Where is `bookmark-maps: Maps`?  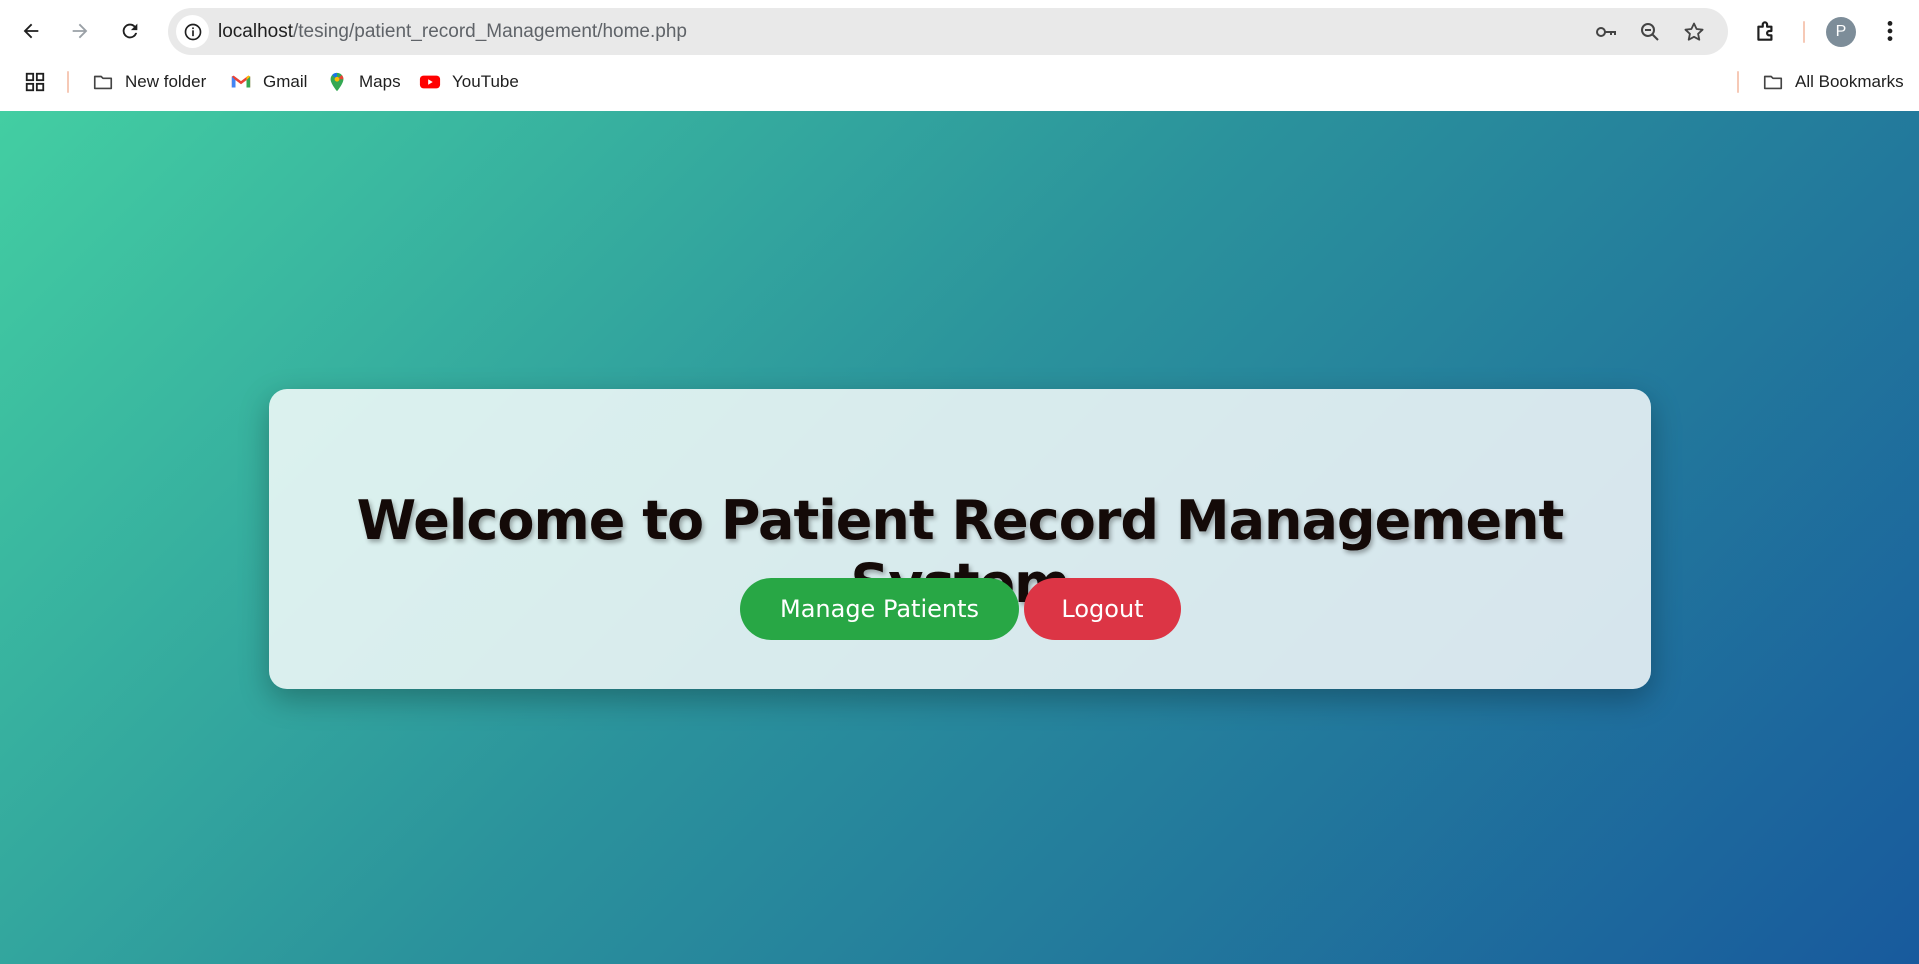 bookmark-maps: Maps is located at coordinates (363, 82).